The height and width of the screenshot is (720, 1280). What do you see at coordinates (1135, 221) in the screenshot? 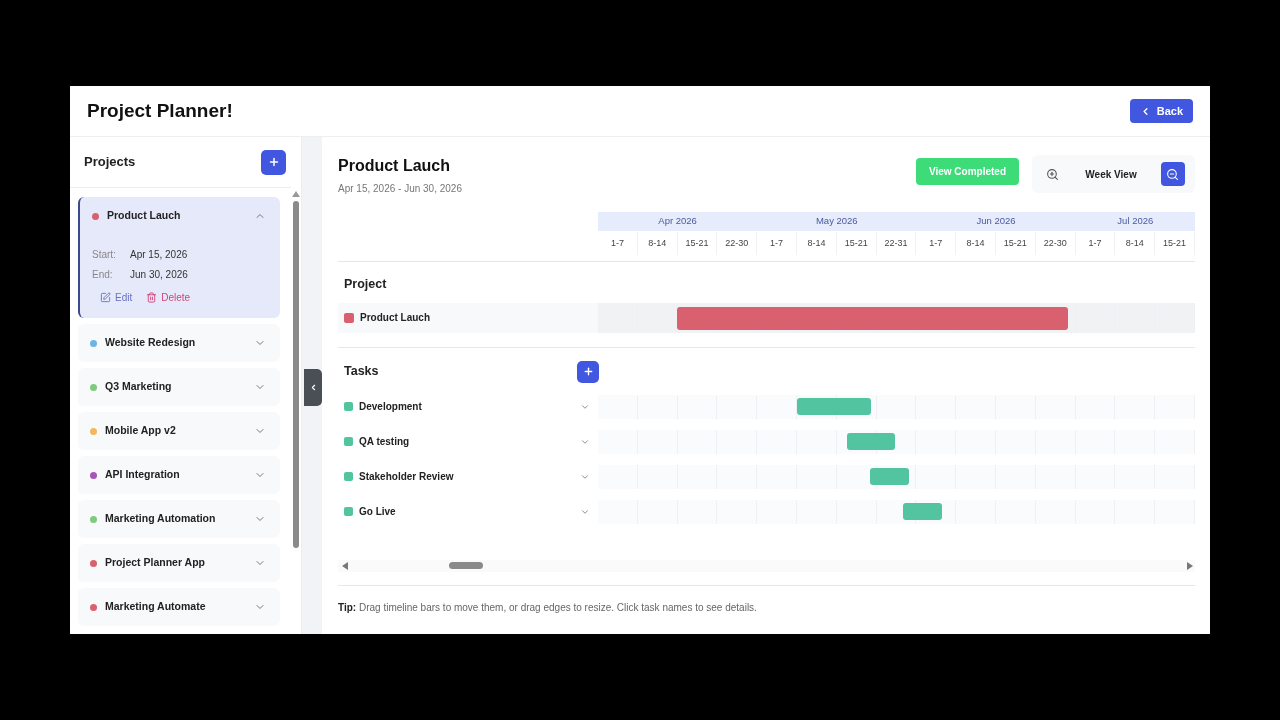
I see `month-header: Jul 2026` at bounding box center [1135, 221].